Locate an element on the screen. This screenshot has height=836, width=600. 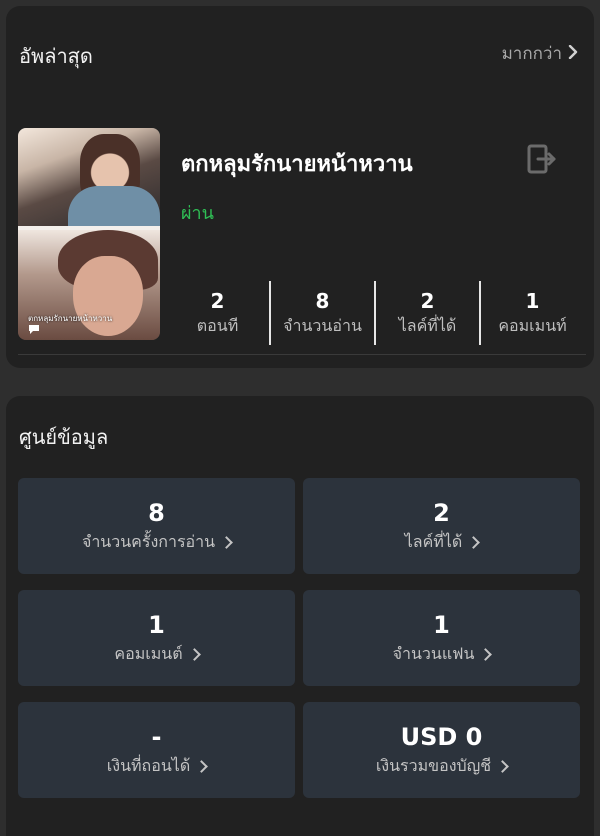
stat-episodes: 2 ตอนที is located at coordinates (217, 313).